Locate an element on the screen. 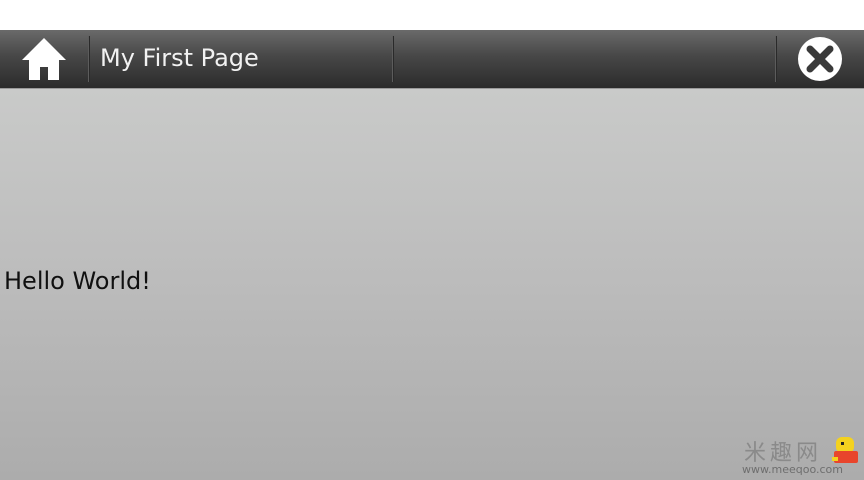 This screenshot has height=480, width=864. home-icon is located at coordinates (44, 59).